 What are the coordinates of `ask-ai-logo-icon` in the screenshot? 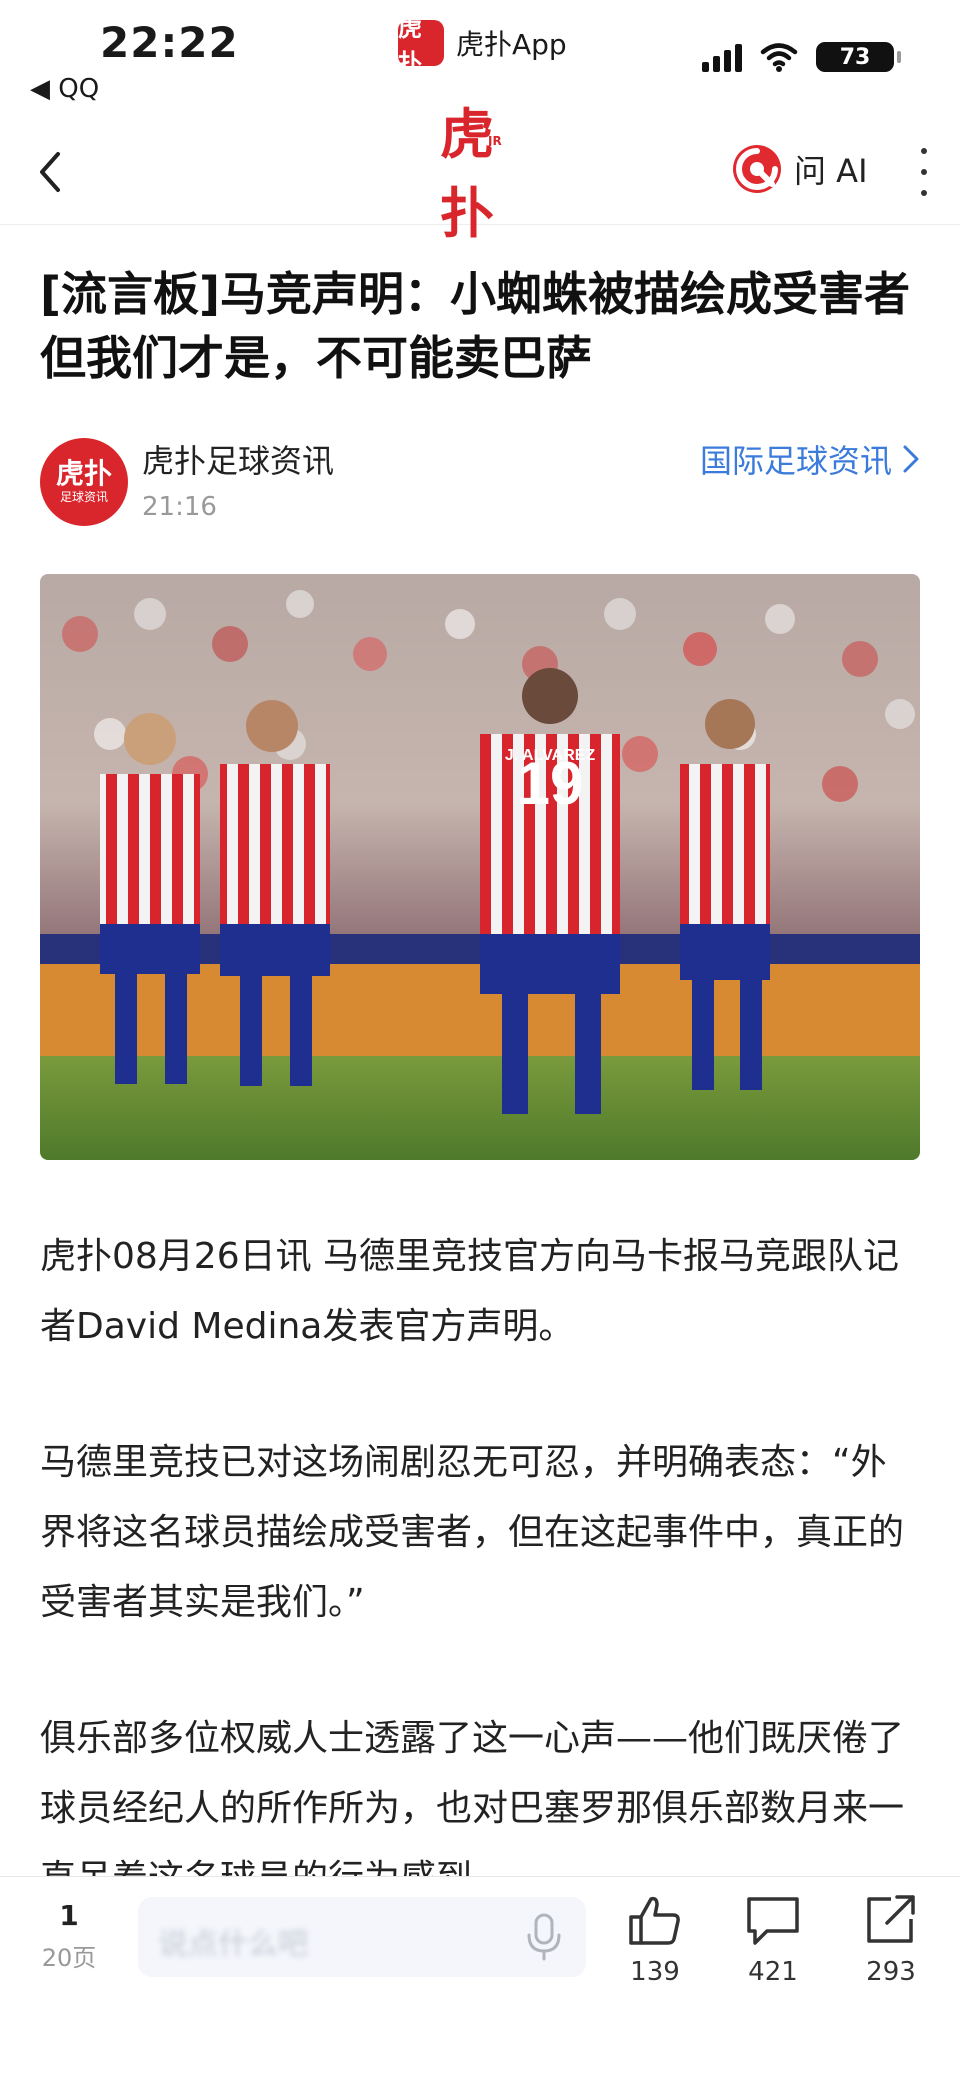 It's located at (757, 169).